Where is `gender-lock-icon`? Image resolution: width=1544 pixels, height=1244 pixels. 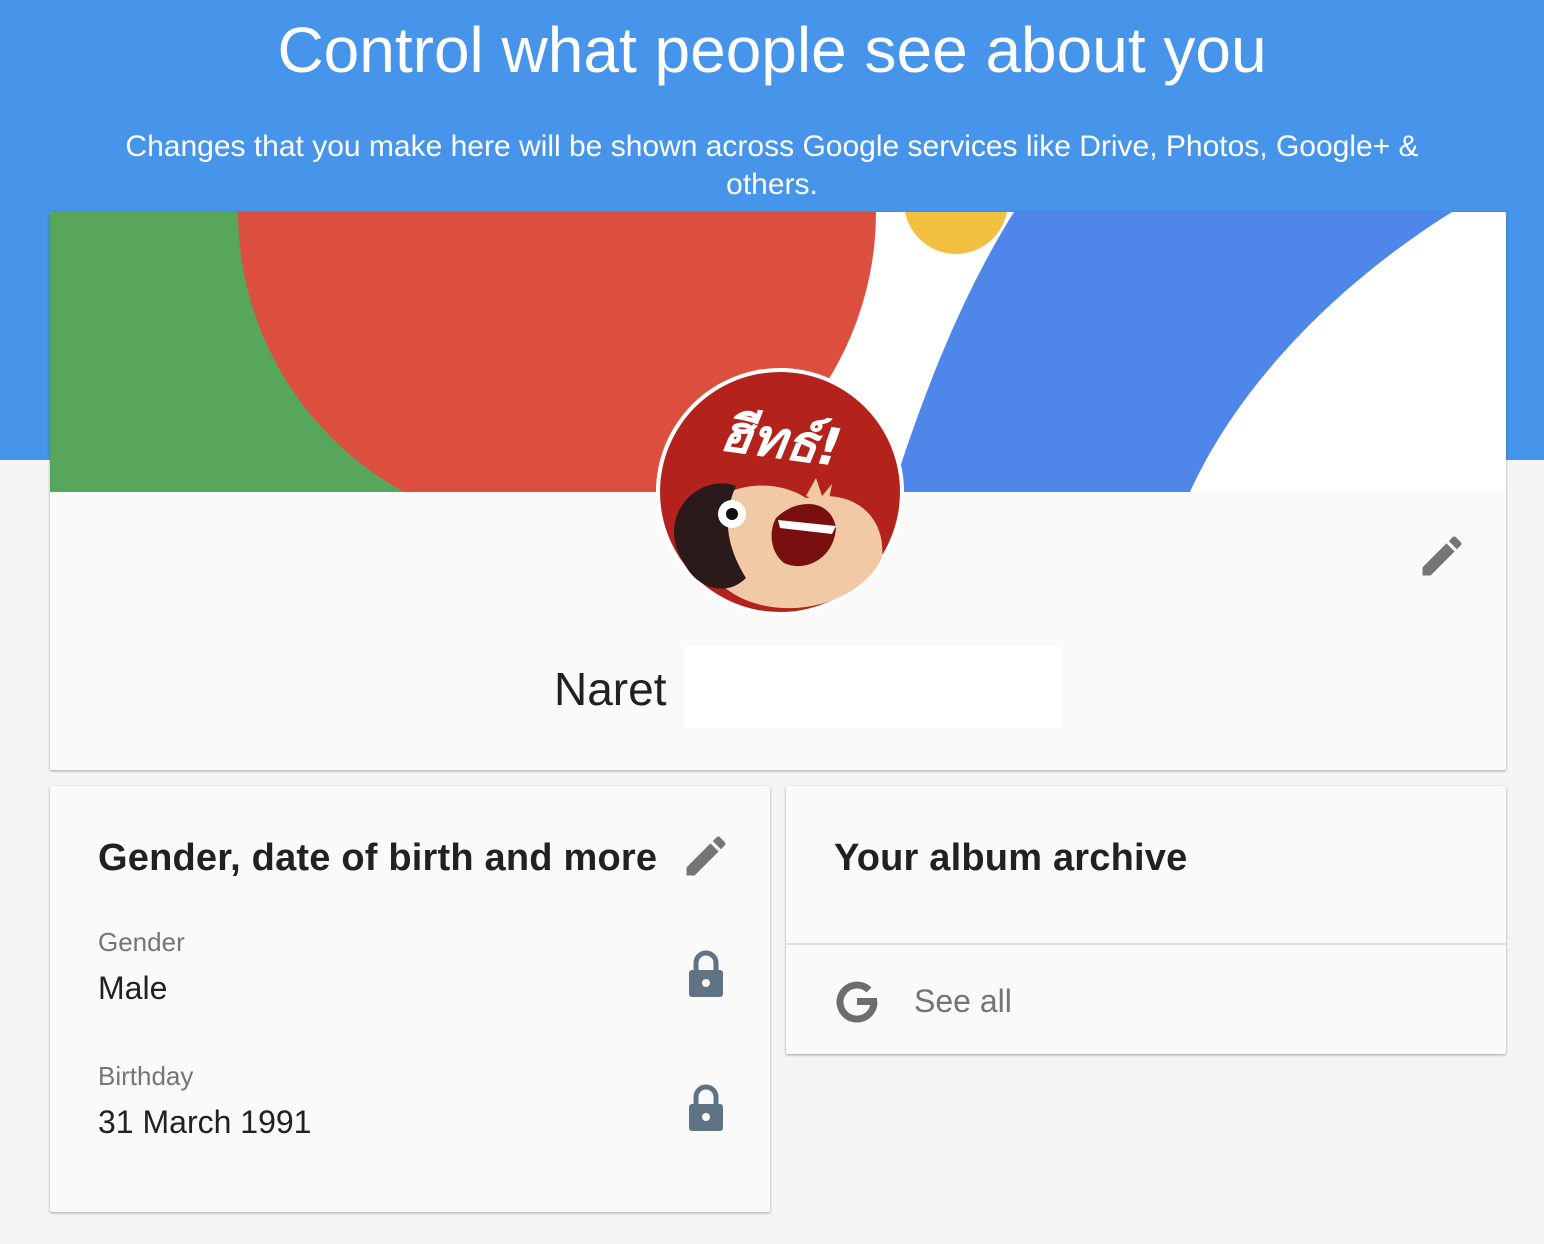
gender-lock-icon is located at coordinates (706, 974).